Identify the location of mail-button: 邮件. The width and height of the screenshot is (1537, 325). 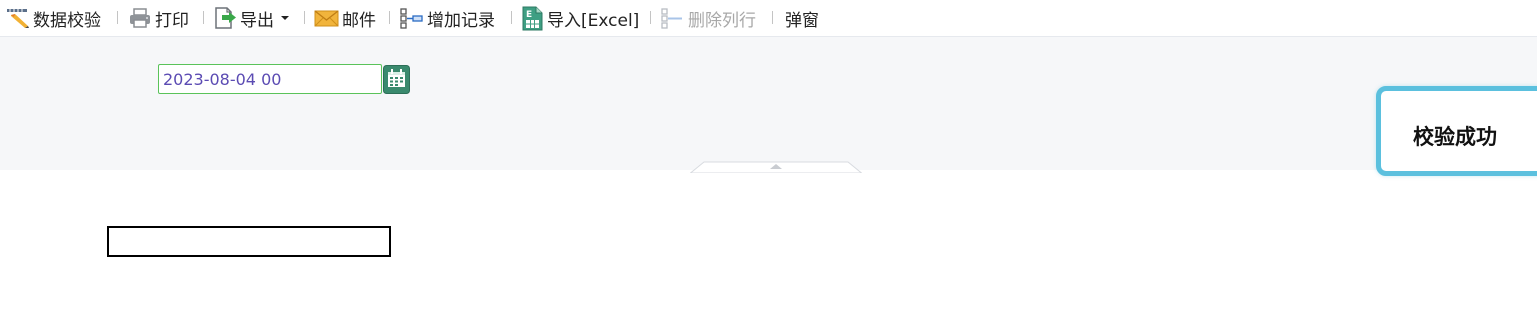
(345, 18).